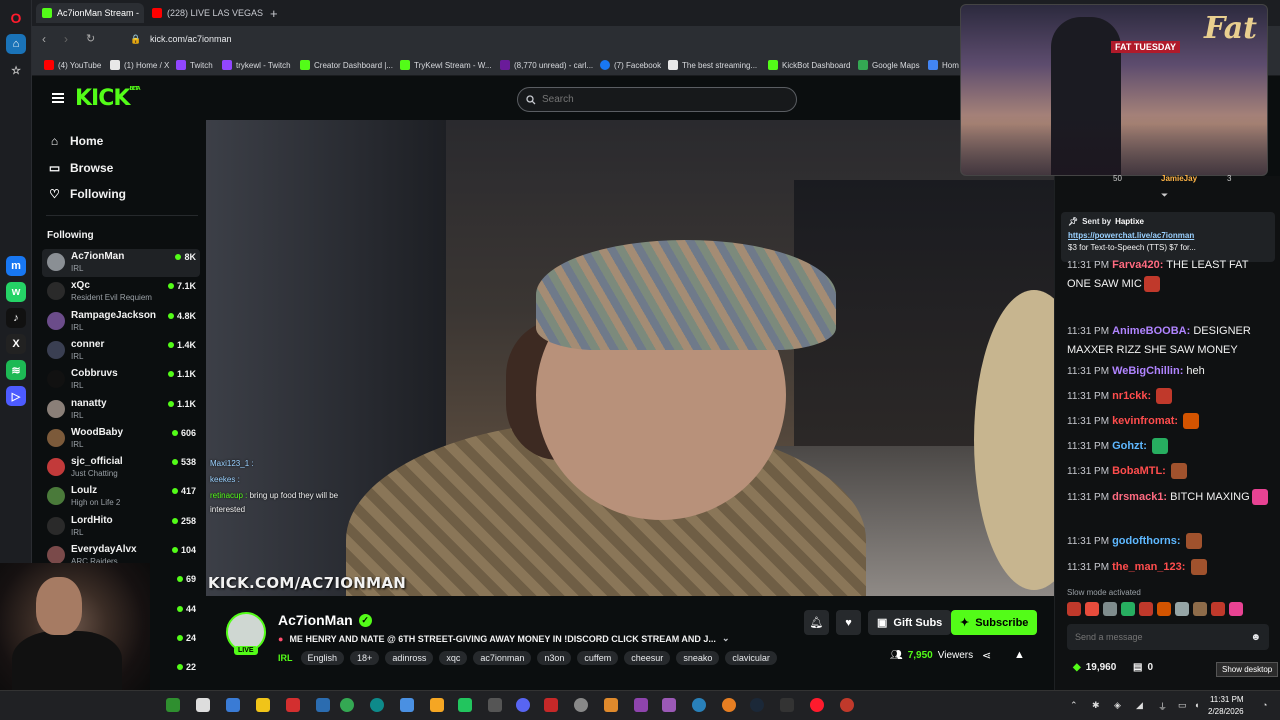 Image resolution: width=1280 pixels, height=720 pixels. Describe the element at coordinates (58, 98) in the screenshot. I see `menu-icon` at that location.